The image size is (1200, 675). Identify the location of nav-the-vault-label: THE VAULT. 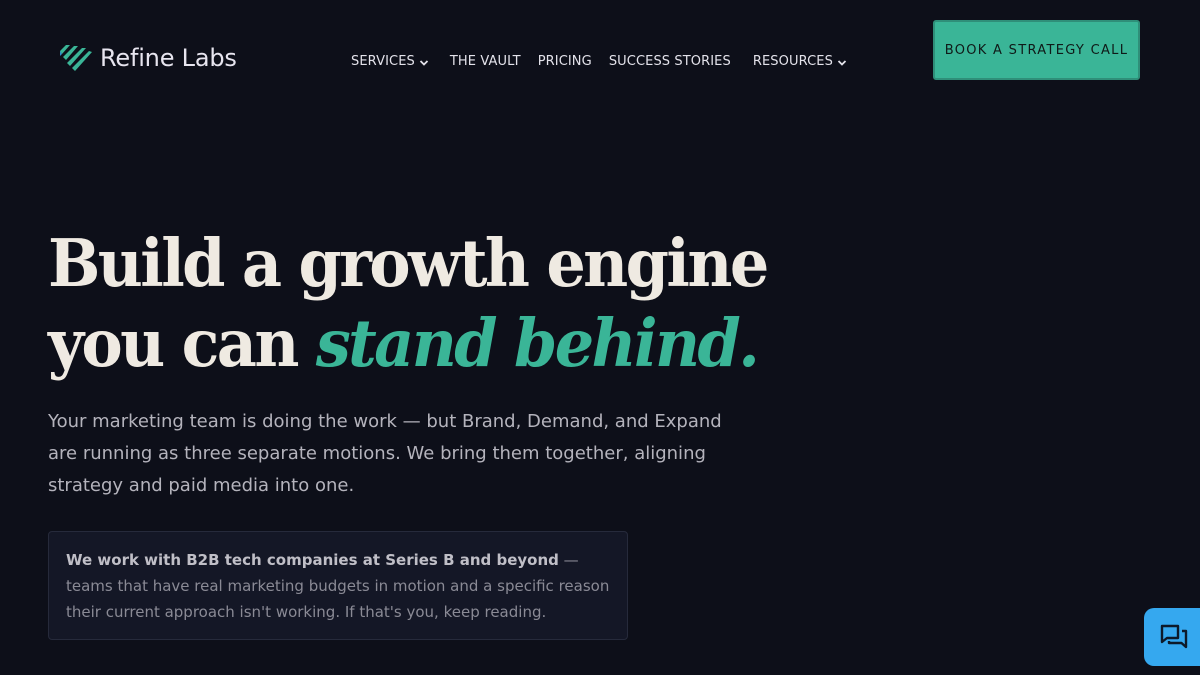
(485, 61).